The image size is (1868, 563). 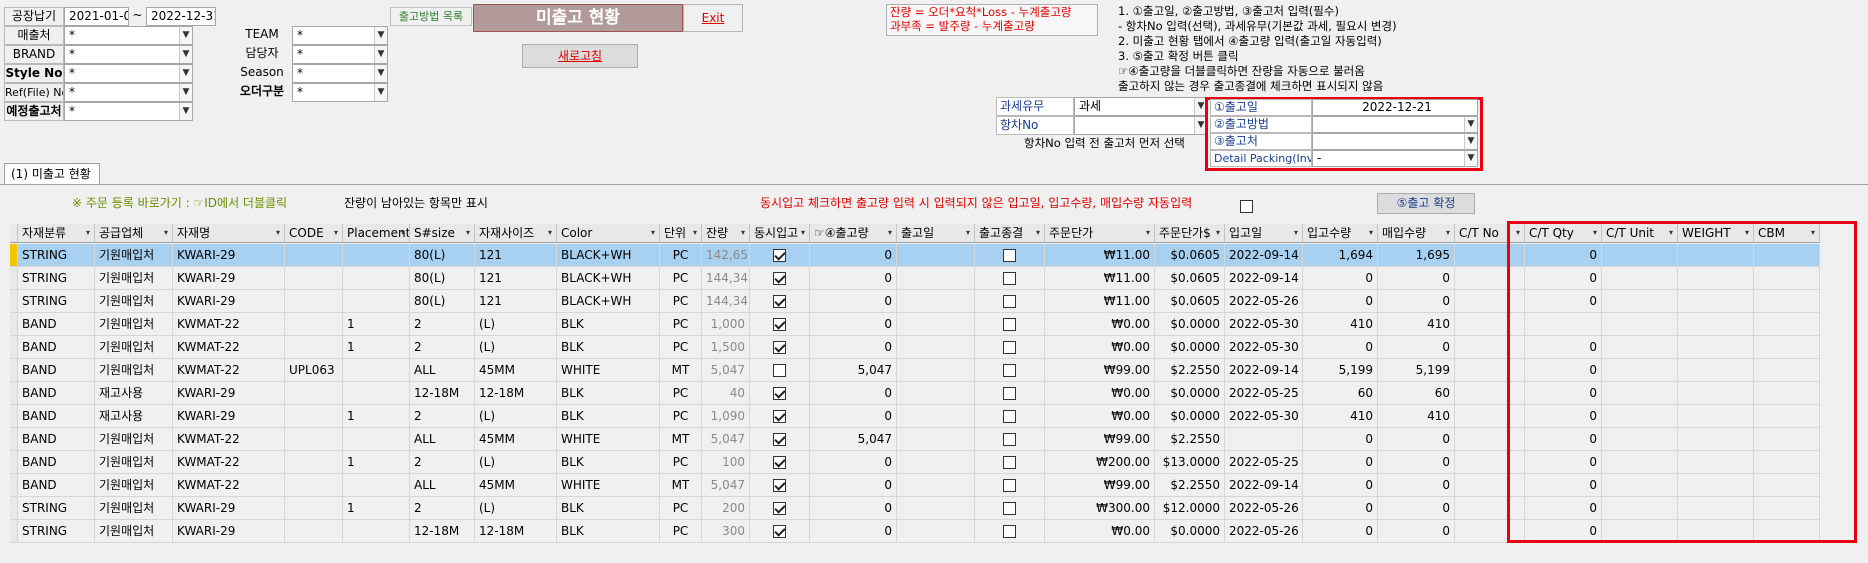 I want to click on column-header-supplier: 공급업체 ▾, so click(x=134, y=233).